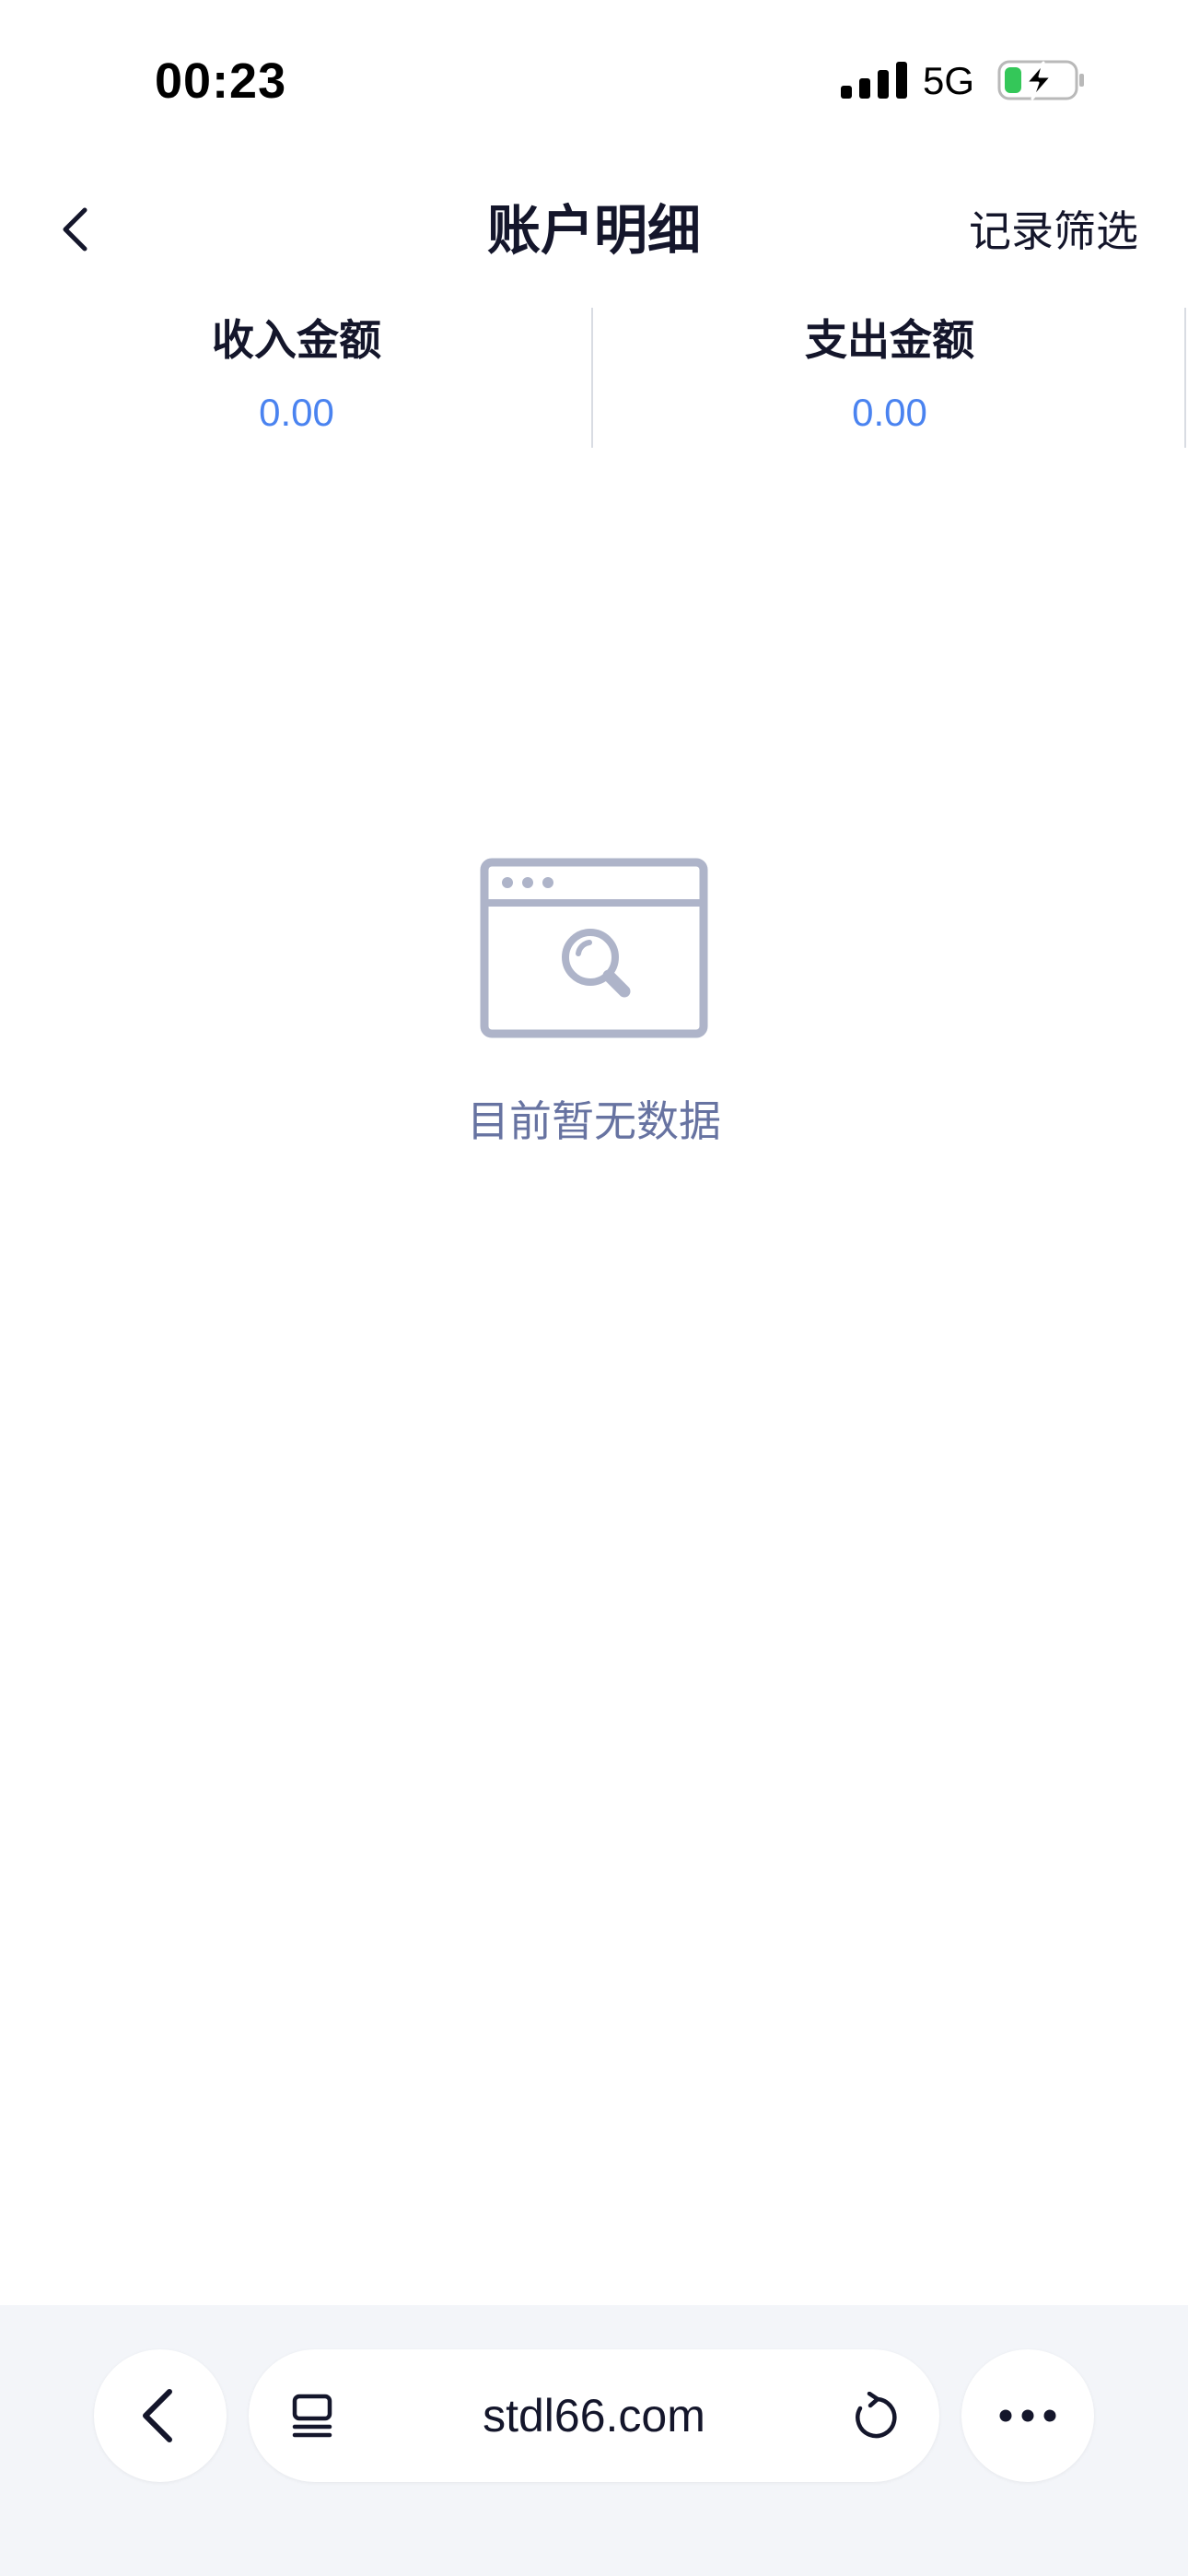  I want to click on income-label: 收入金额, so click(296, 340).